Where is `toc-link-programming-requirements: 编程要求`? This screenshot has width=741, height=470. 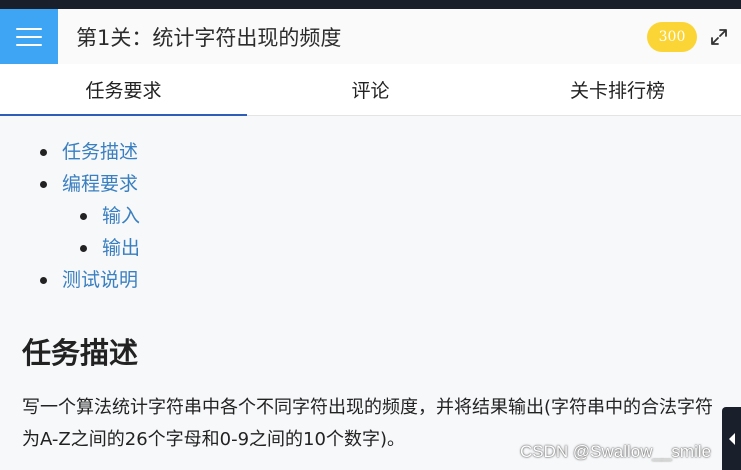
toc-link-programming-requirements: 编程要求 is located at coordinates (88, 184).